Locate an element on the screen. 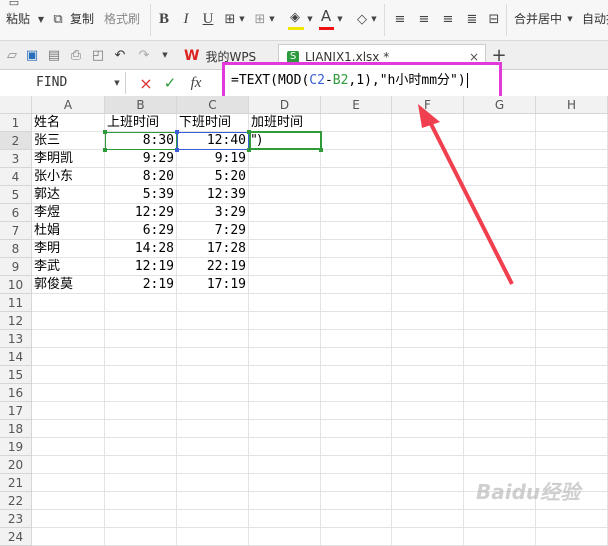  cell-h14 is located at coordinates (572, 357).